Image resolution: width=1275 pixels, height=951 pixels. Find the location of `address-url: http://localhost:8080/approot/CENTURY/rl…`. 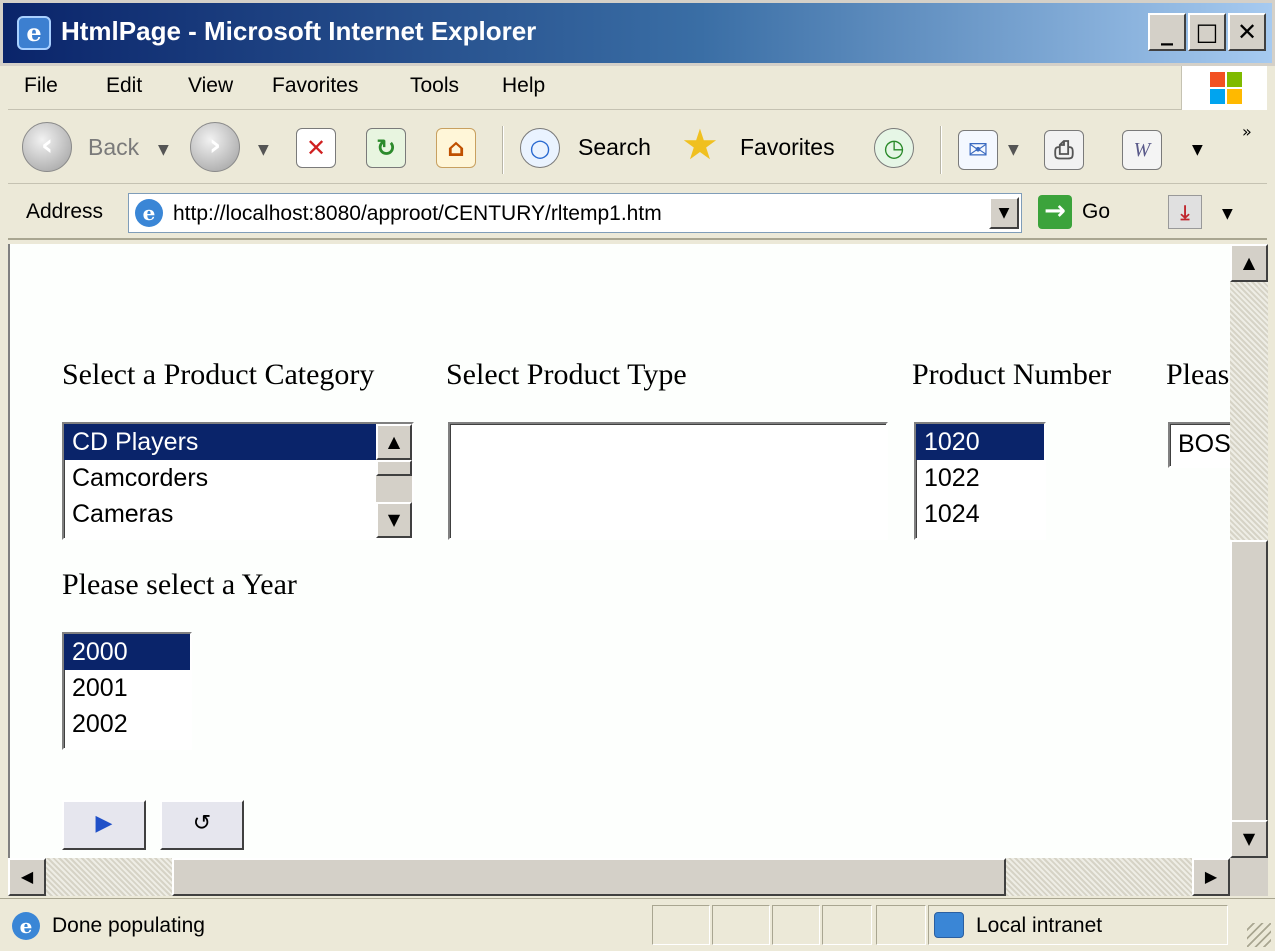

address-url: http://localhost:8080/approot/CENTURY/rl… is located at coordinates (417, 214).